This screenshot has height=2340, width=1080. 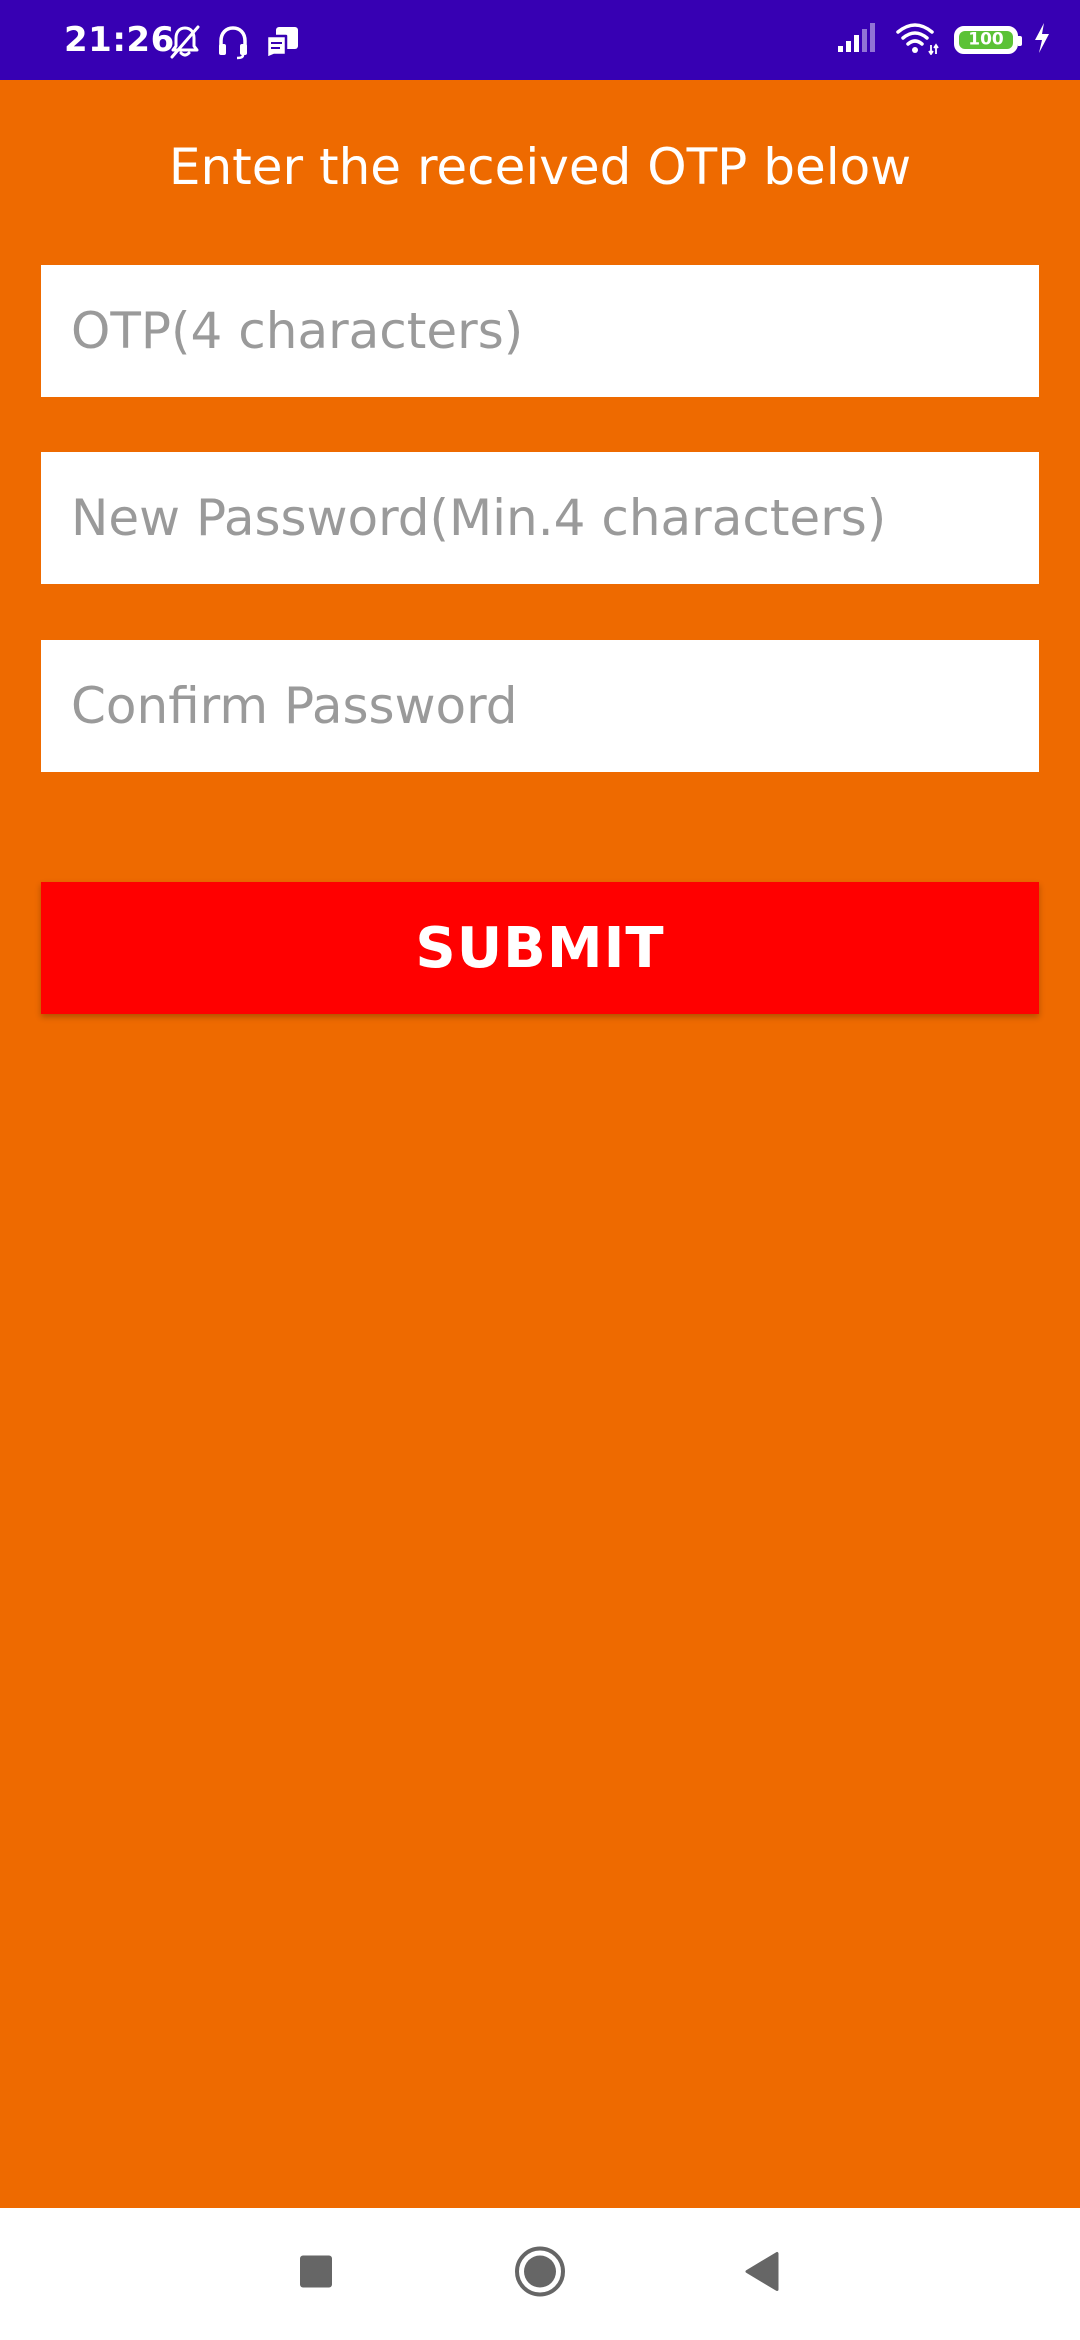 What do you see at coordinates (540, 518) in the screenshot?
I see `new-password-field` at bounding box center [540, 518].